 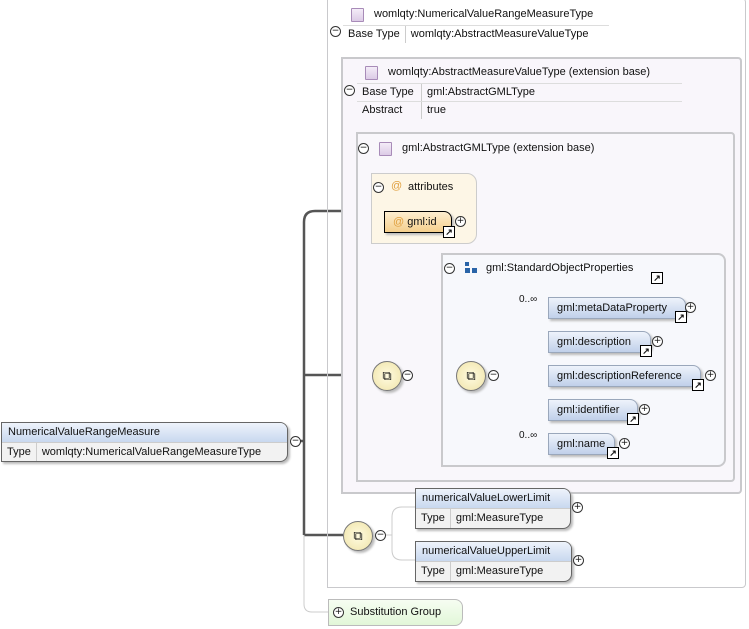 I want to click on element-name: gml:description, so click(x=594, y=342).